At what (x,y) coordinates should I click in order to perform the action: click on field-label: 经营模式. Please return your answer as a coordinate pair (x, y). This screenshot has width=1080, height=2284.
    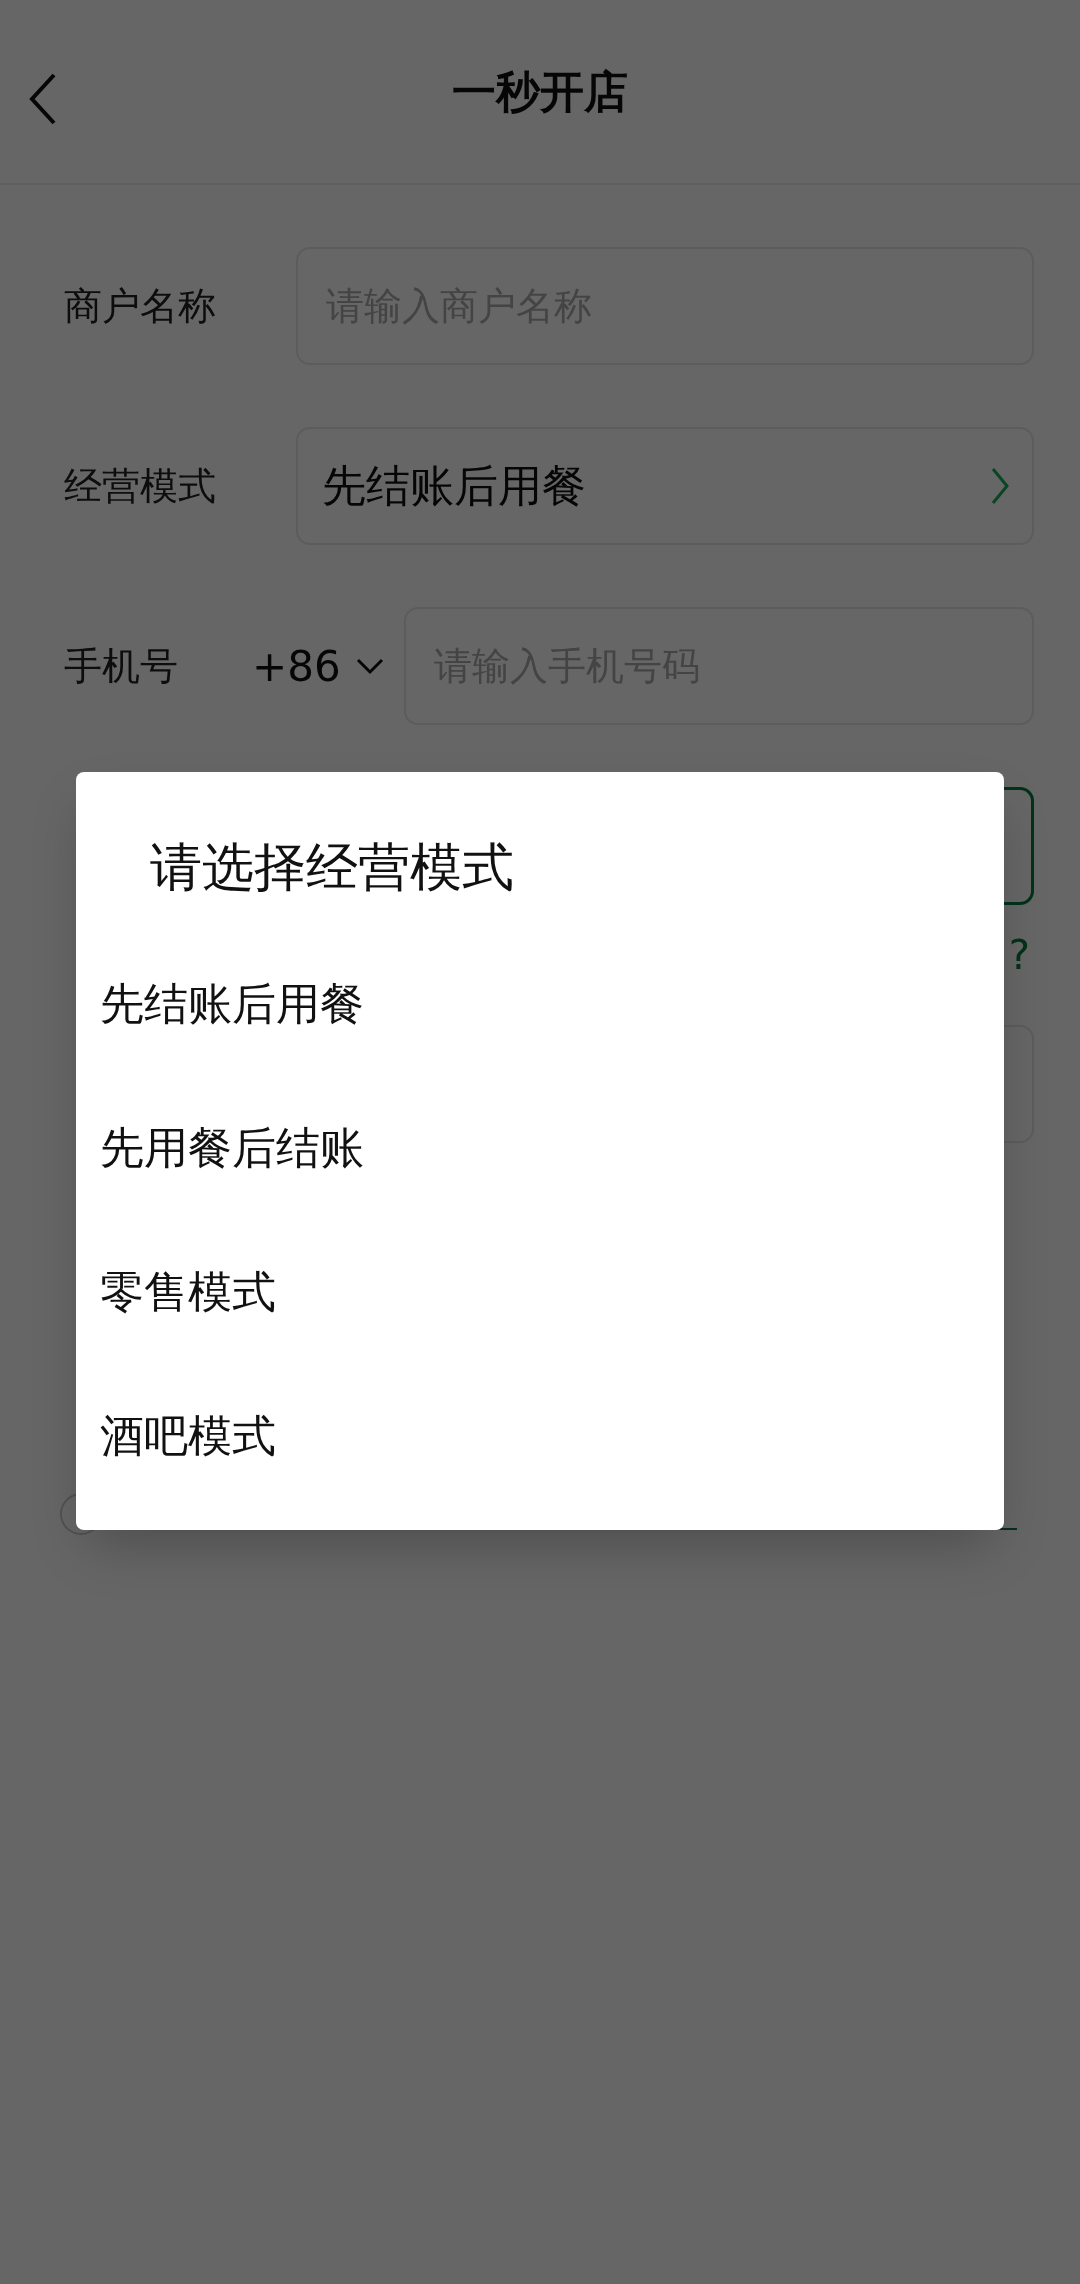
    Looking at the image, I should click on (140, 486).